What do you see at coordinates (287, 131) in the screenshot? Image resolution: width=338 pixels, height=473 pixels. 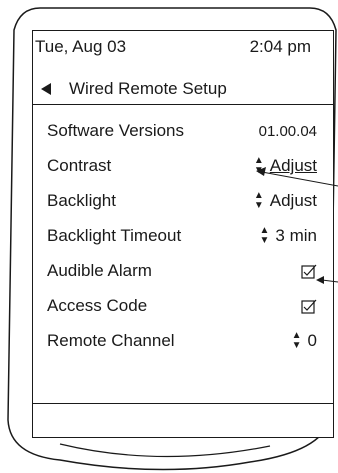 I see `menu-item-value: 01.00.04` at bounding box center [287, 131].